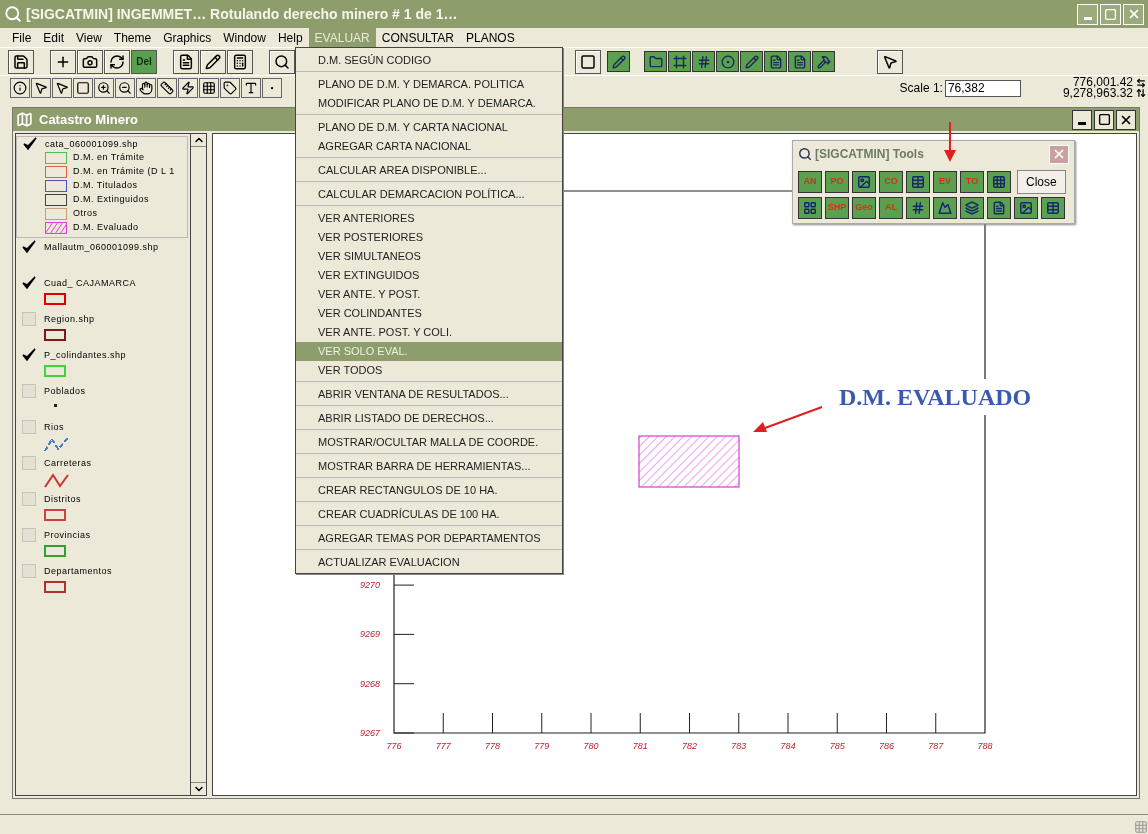 Image resolution: width=1148 pixels, height=834 pixels. Describe the element at coordinates (429, 237) in the screenshot. I see `dropdown-item: VER POSTERIORES` at that location.